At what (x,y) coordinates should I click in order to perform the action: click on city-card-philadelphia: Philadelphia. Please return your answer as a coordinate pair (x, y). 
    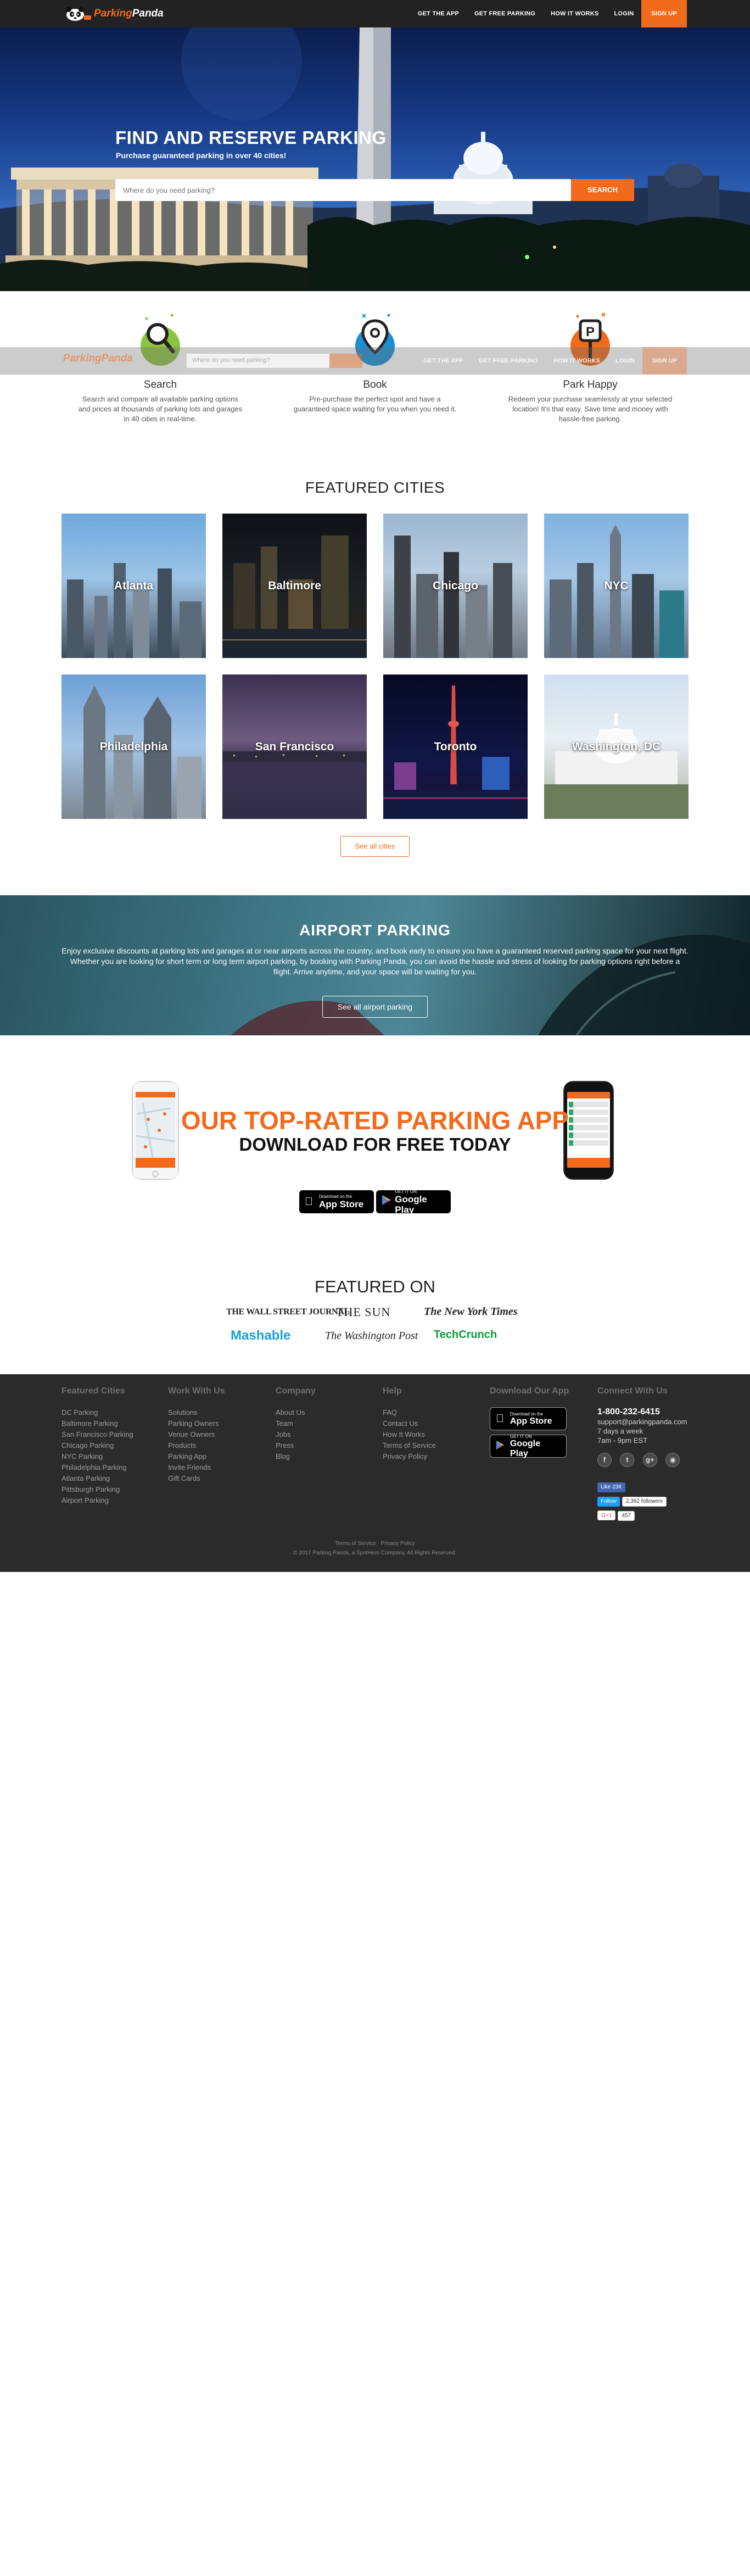
    Looking at the image, I should click on (133, 746).